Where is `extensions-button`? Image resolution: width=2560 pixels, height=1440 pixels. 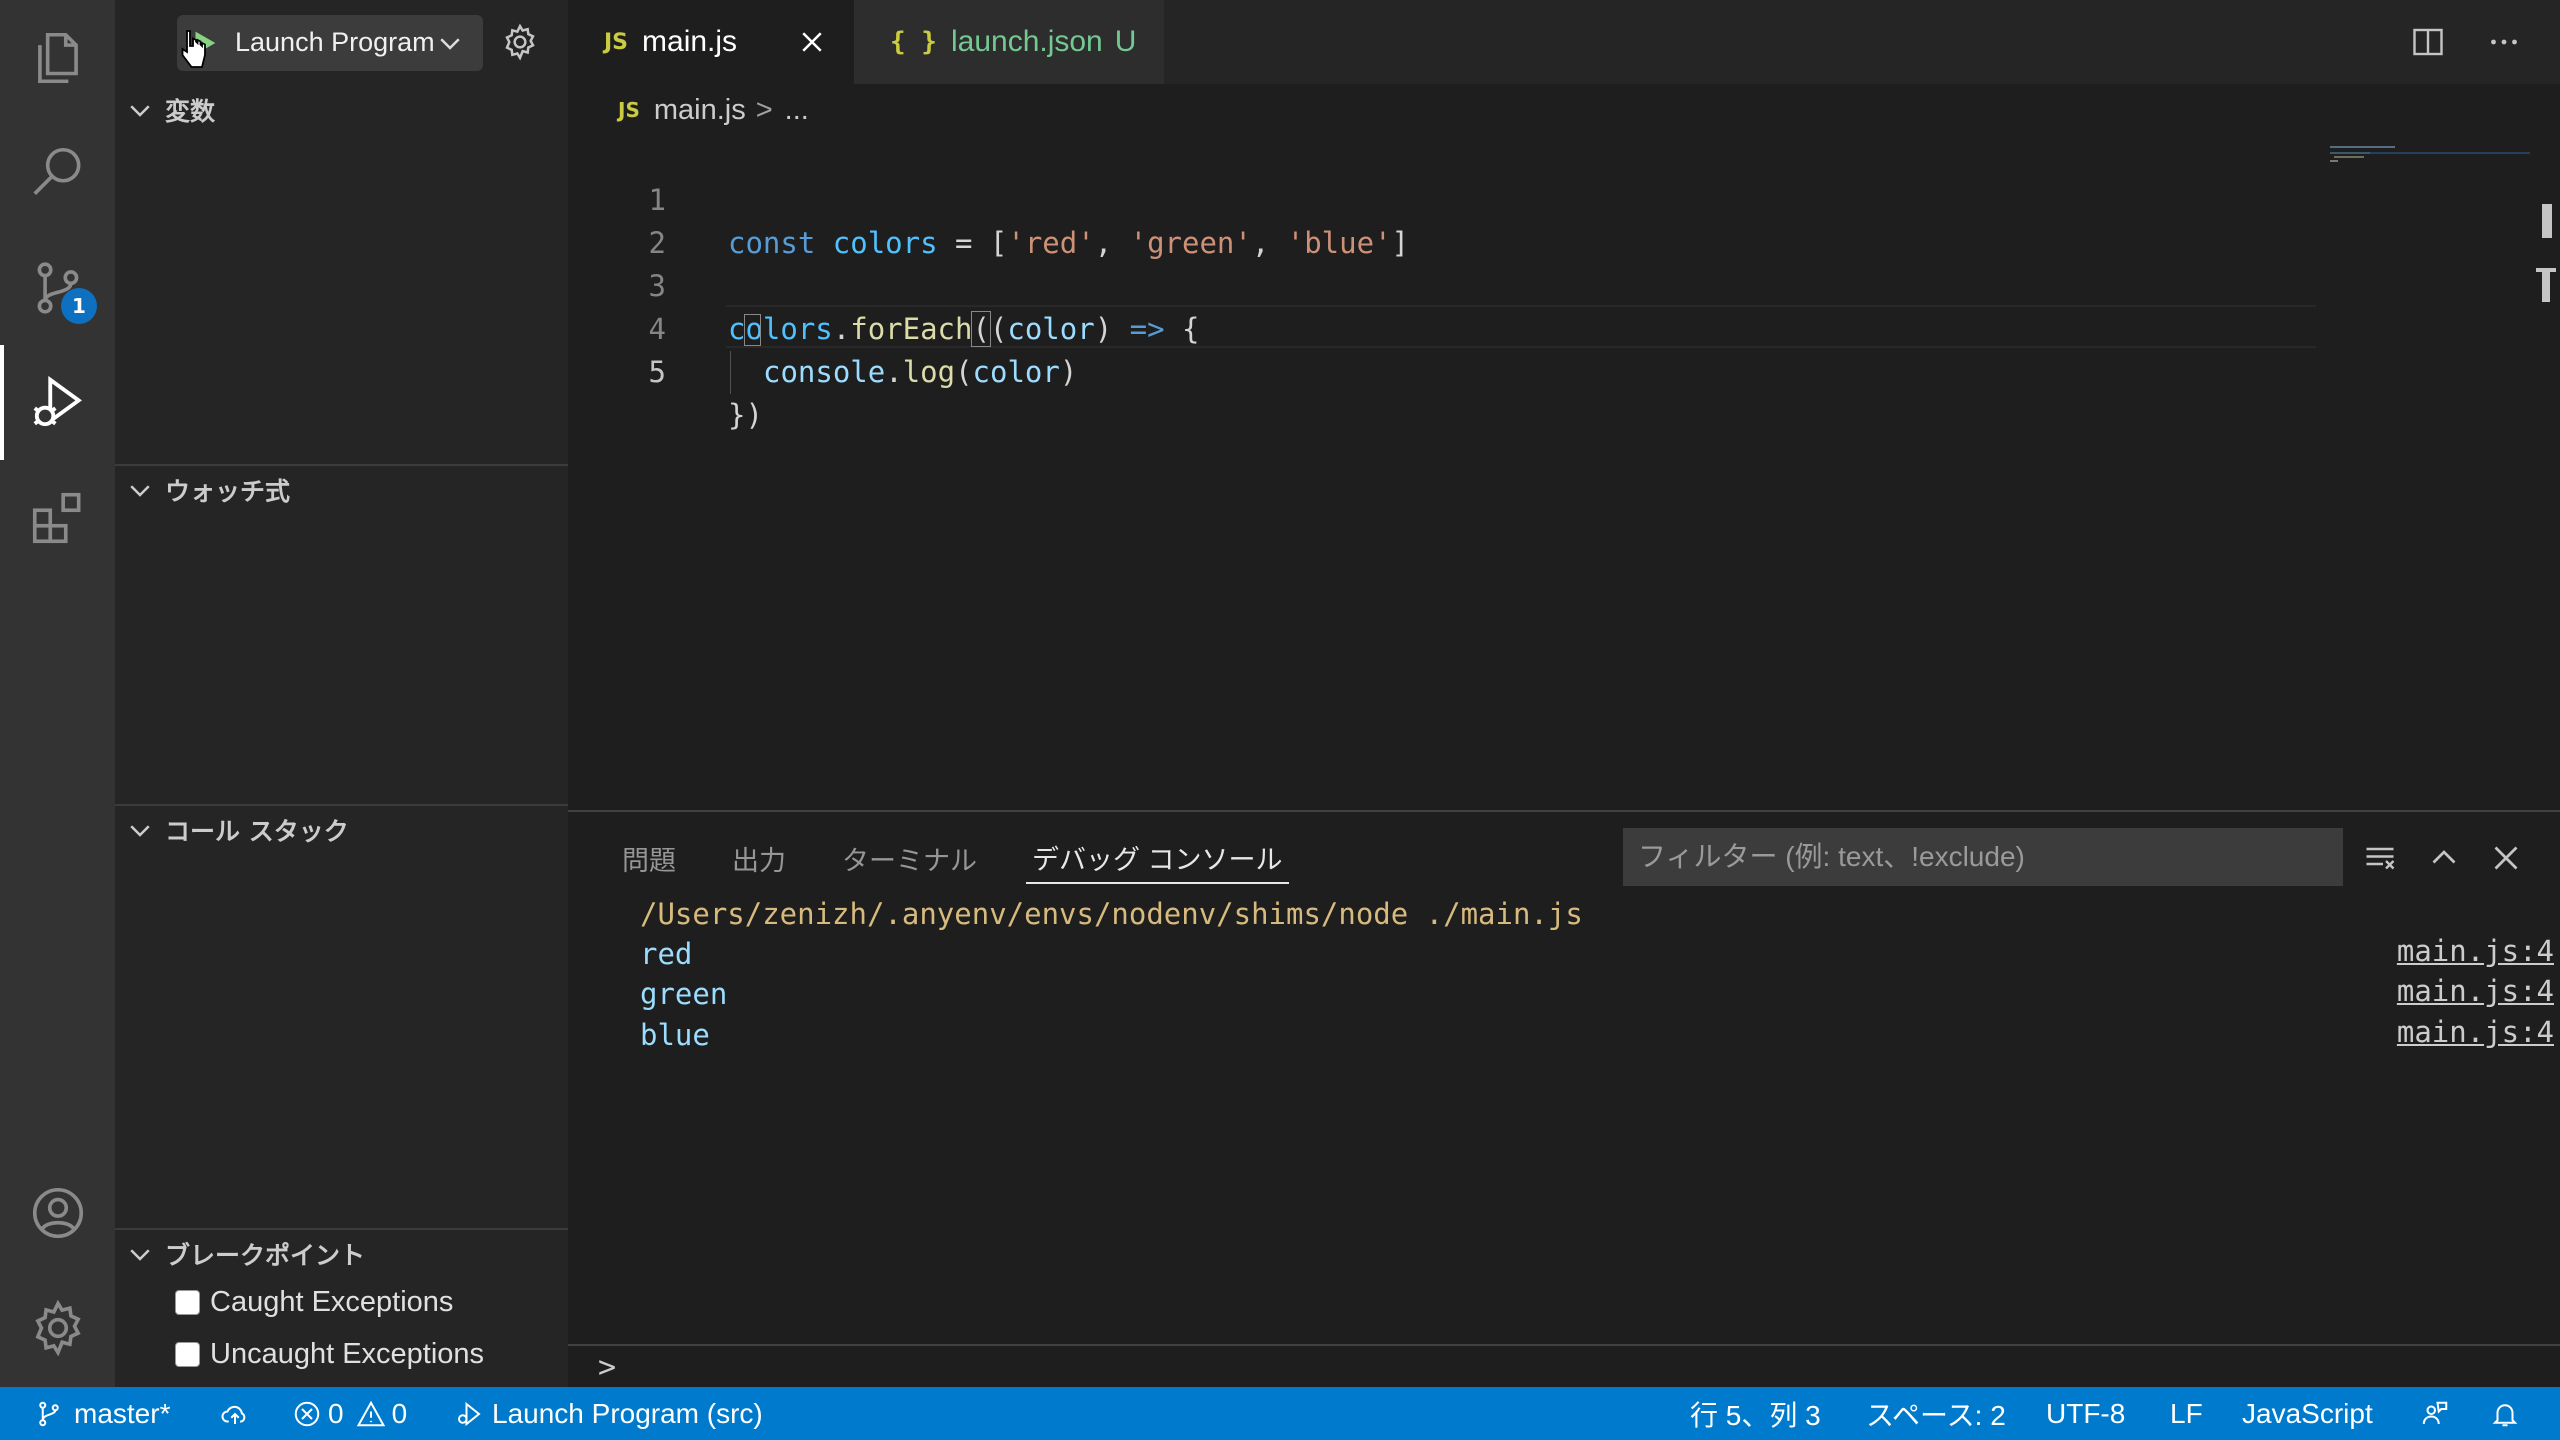 extensions-button is located at coordinates (57, 517).